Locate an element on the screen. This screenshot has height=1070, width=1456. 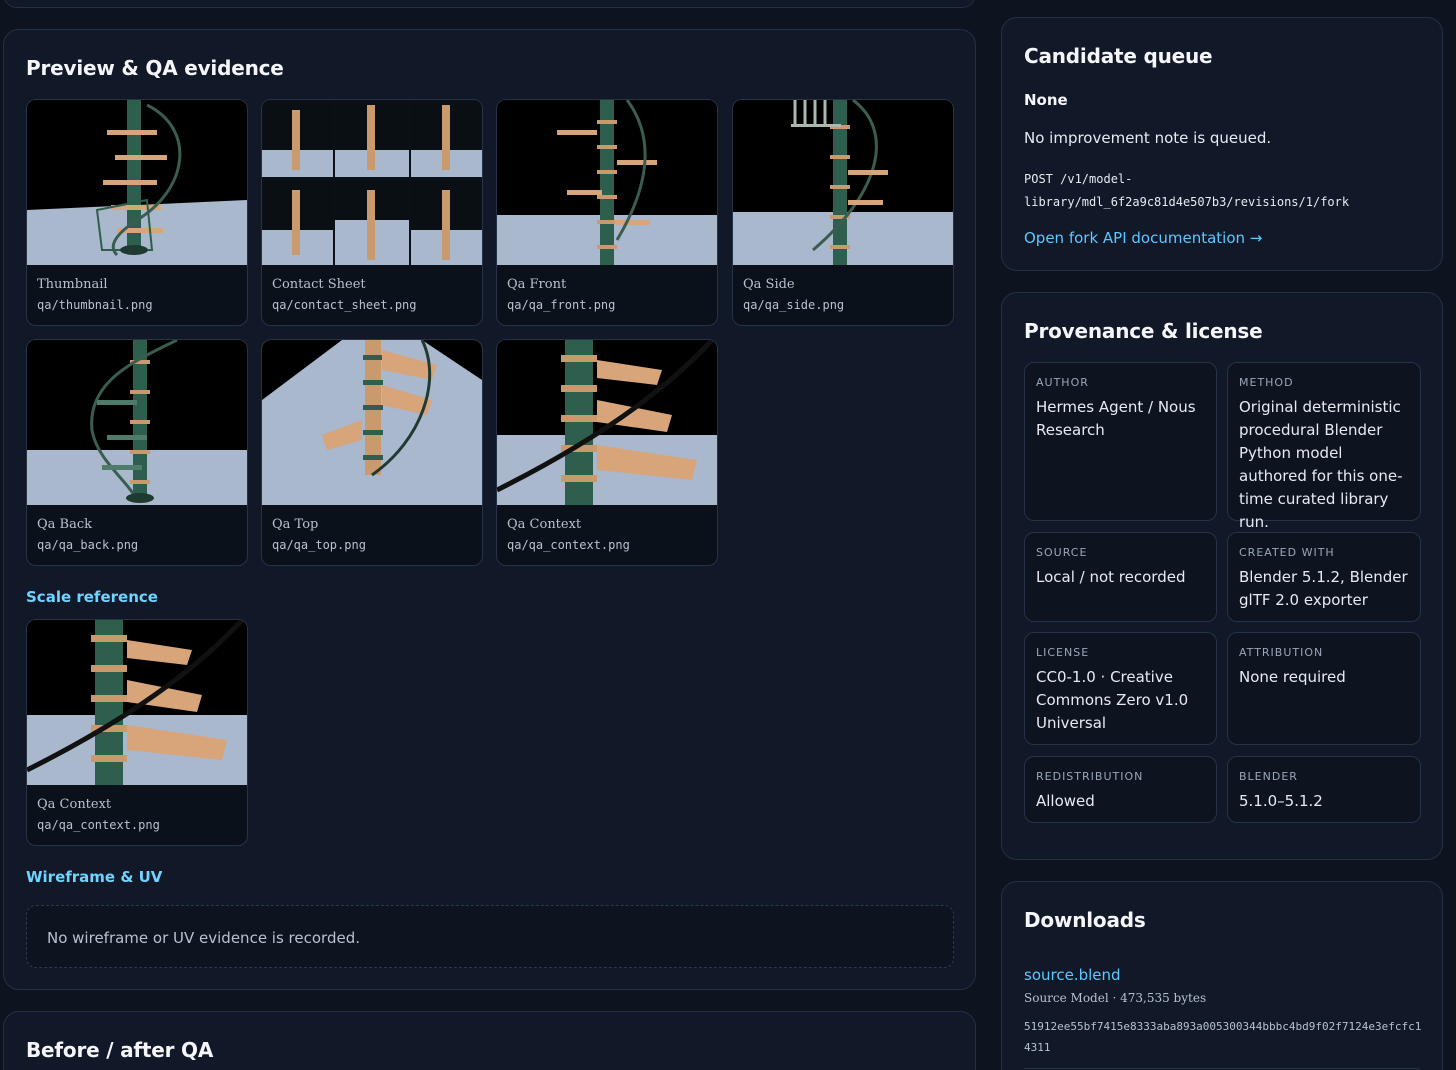
field-value: None required is located at coordinates (1292, 677).